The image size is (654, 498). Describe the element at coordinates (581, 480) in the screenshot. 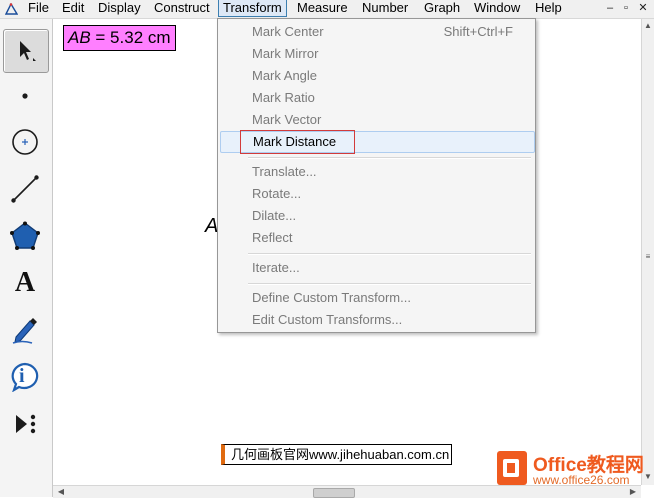

I see `logo-url: www.office26.com` at that location.